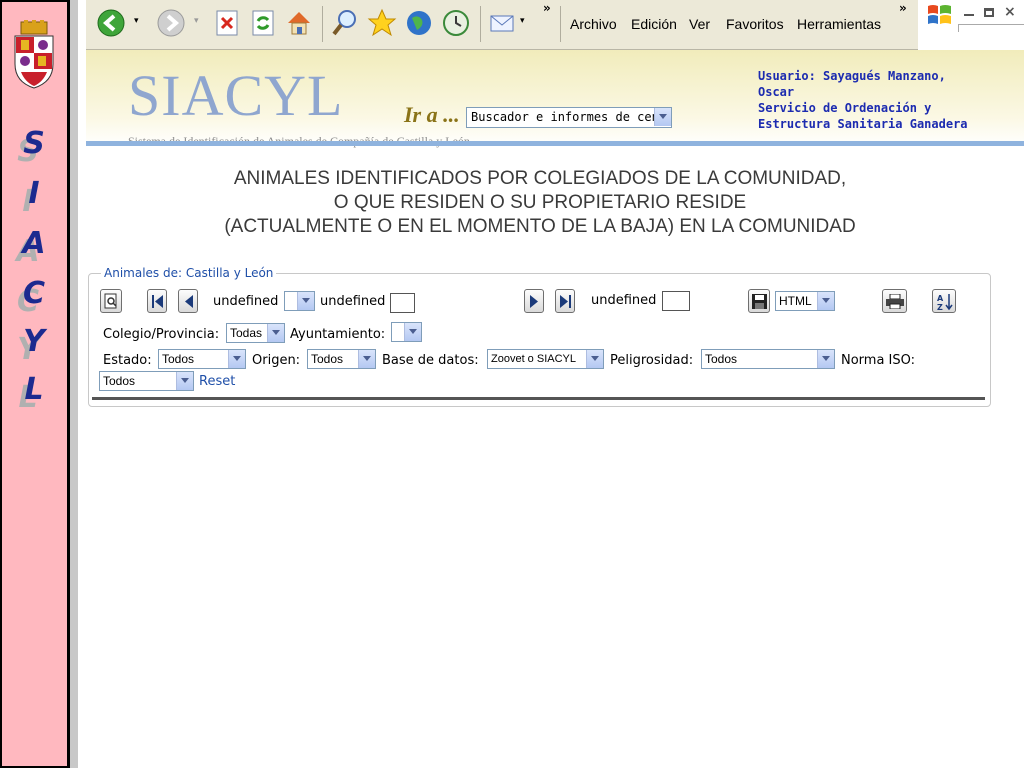 The height and width of the screenshot is (768, 1024). What do you see at coordinates (402, 303) in the screenshot?
I see `page-number-input` at bounding box center [402, 303].